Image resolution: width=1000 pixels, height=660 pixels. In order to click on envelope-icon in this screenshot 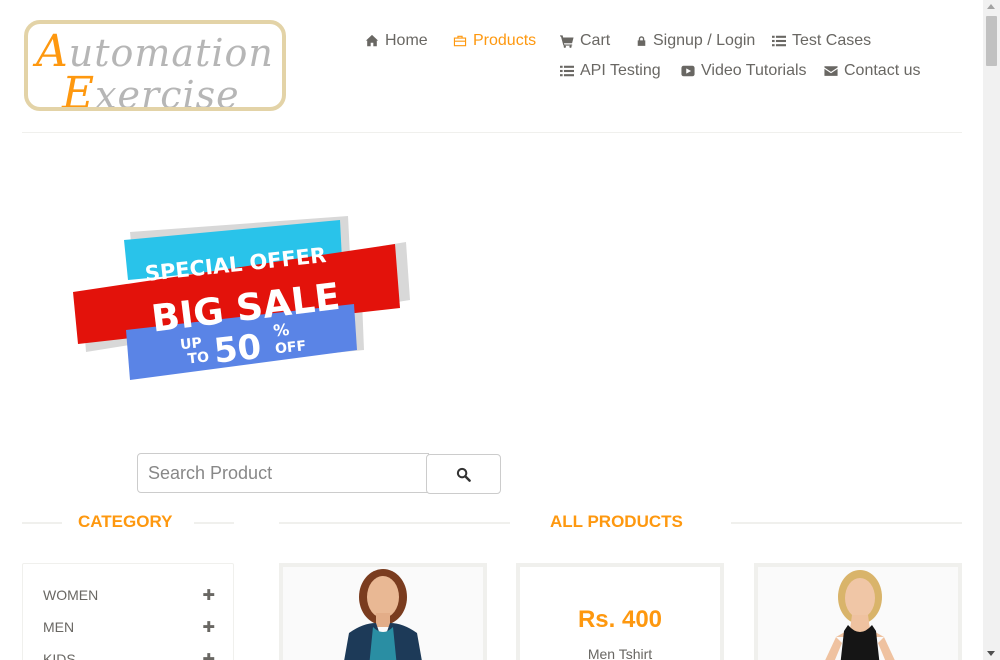, I will do `click(831, 71)`.